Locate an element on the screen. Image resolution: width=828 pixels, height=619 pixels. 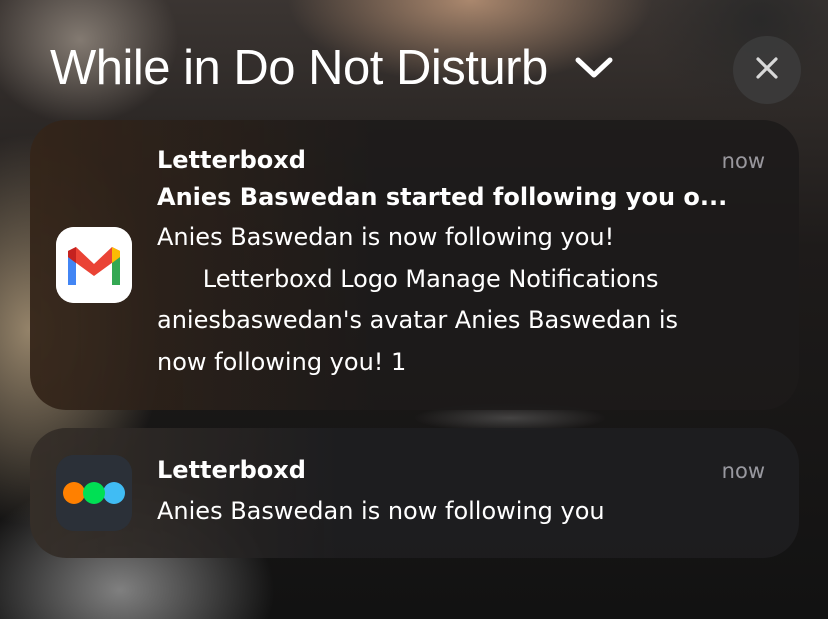
chevron-down-icon is located at coordinates (594, 68).